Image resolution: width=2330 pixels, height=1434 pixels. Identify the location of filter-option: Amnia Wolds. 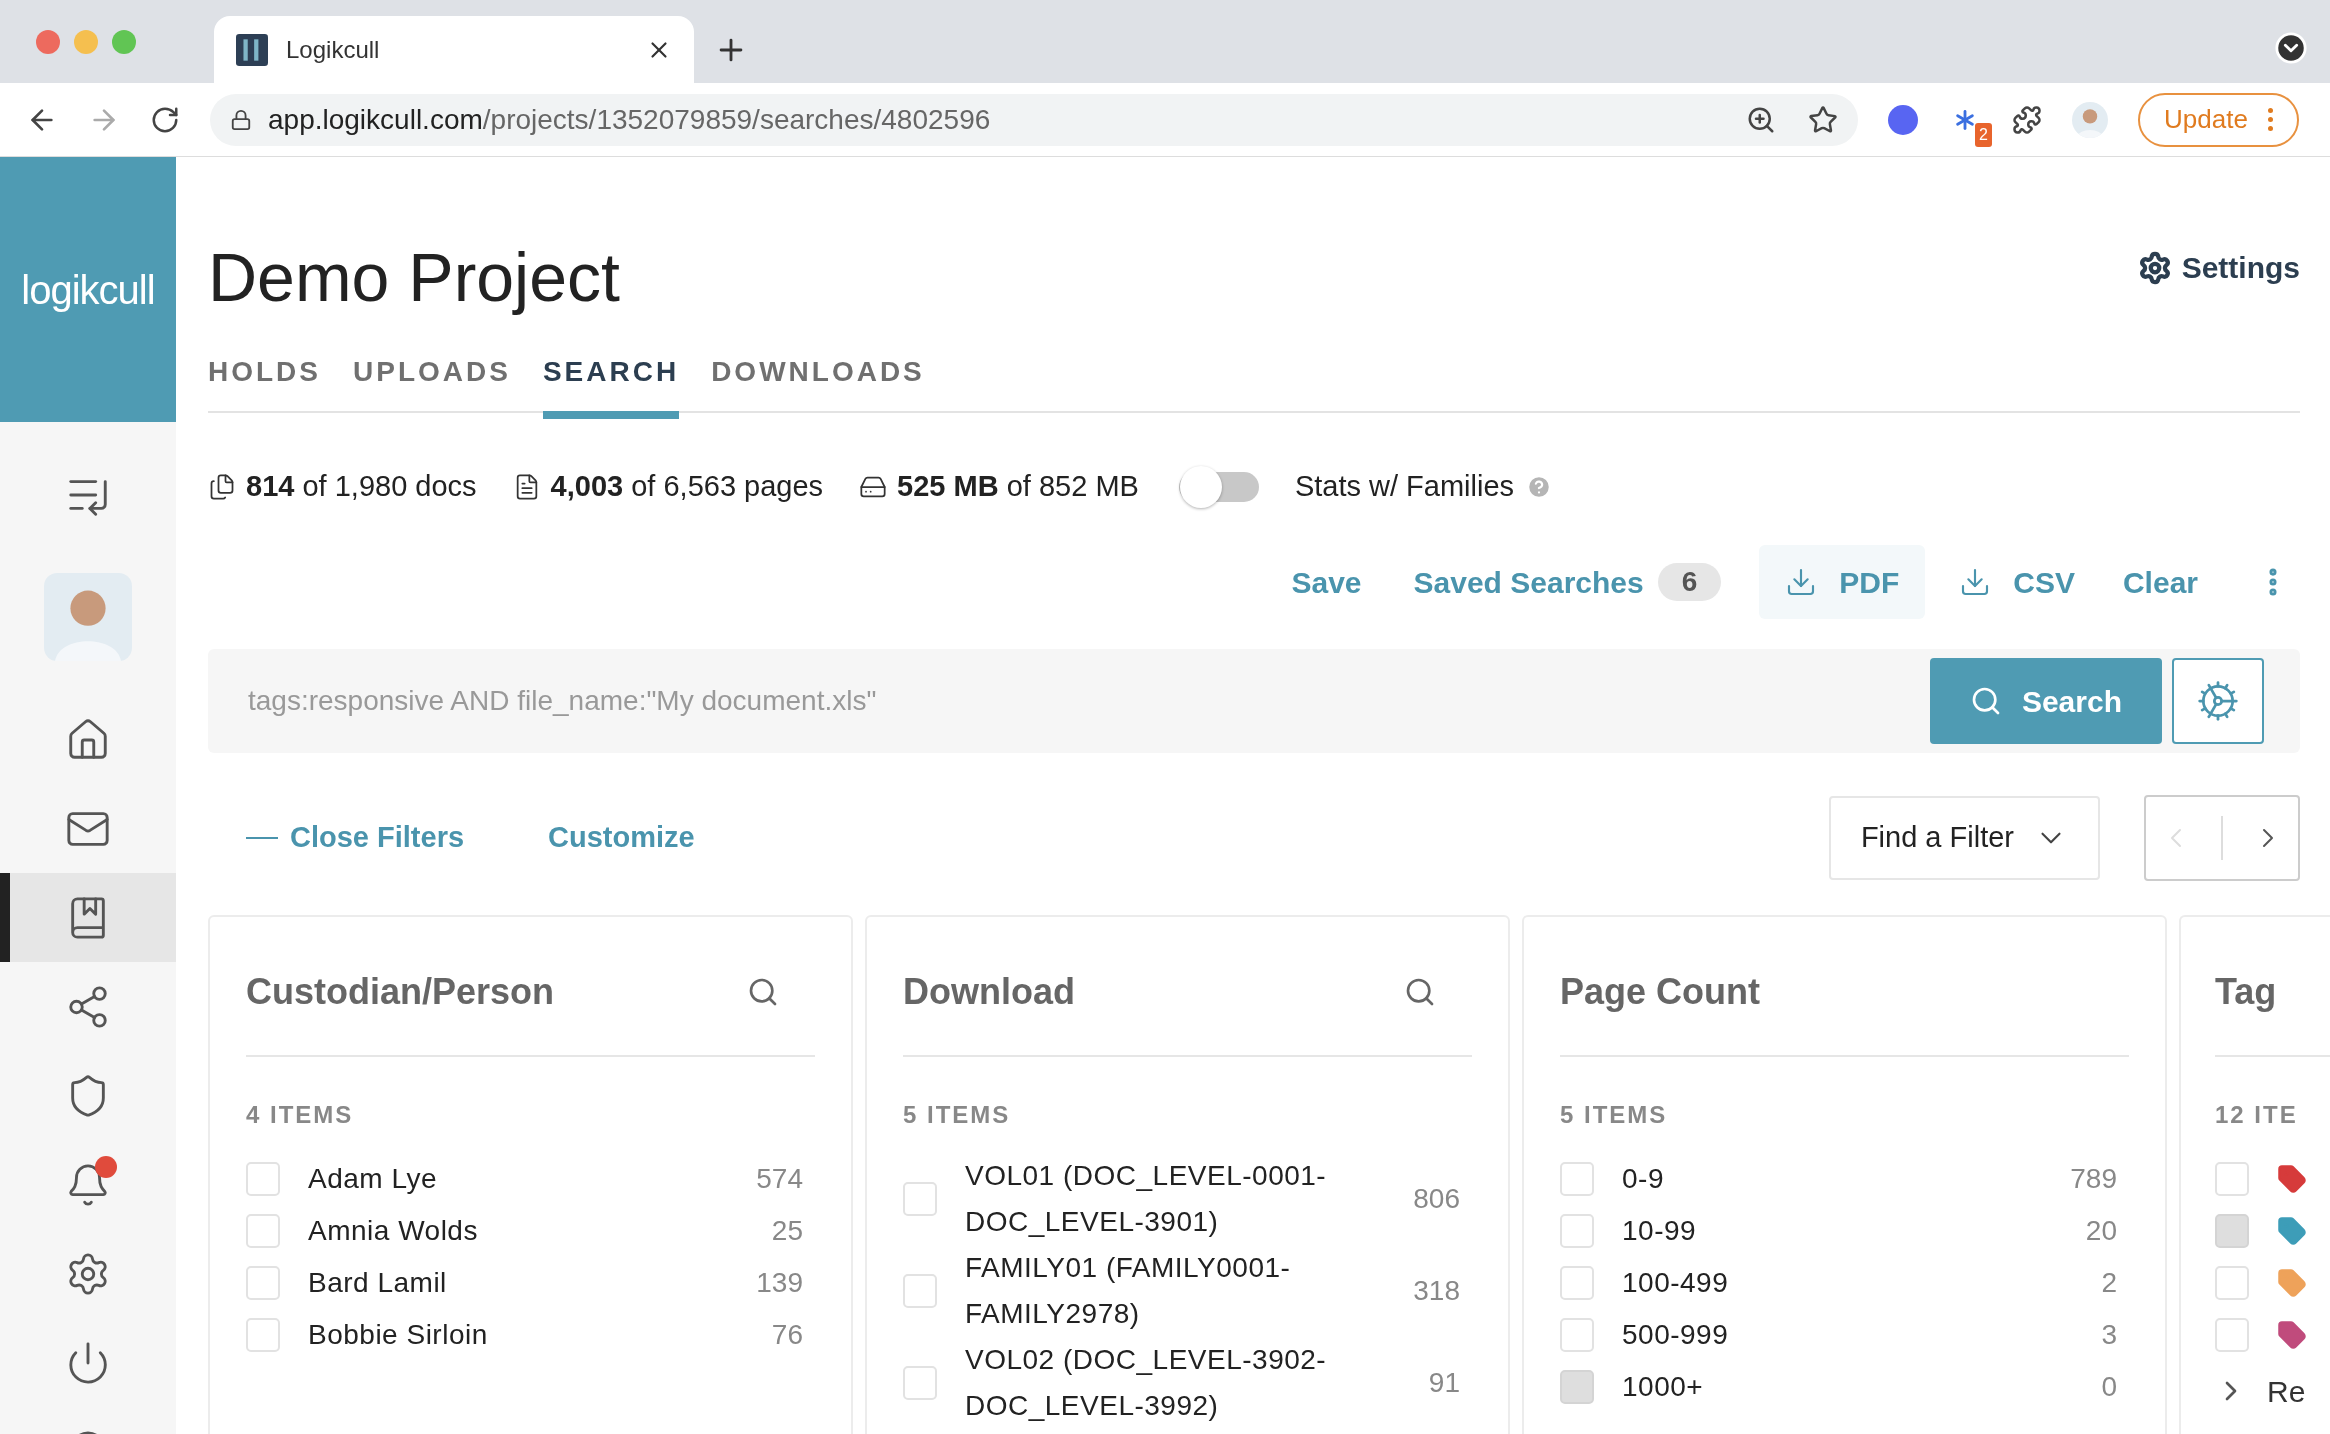
(526, 1231).